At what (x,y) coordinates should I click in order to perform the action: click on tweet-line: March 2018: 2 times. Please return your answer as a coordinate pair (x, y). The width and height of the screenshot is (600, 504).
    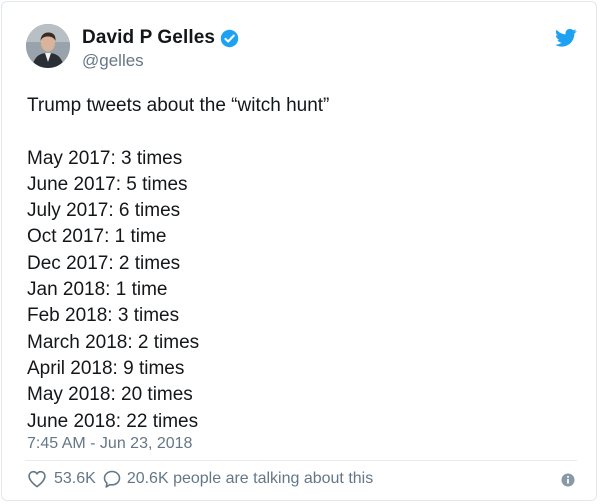
    Looking at the image, I should click on (113, 342).